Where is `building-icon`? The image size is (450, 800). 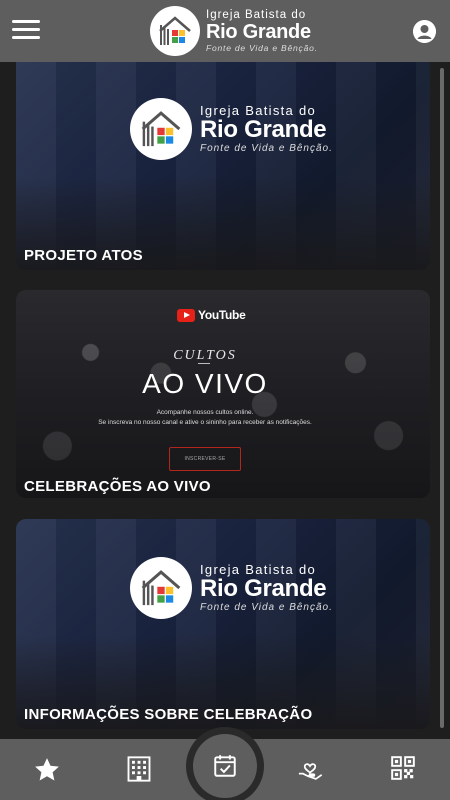
building-icon is located at coordinates (140, 770).